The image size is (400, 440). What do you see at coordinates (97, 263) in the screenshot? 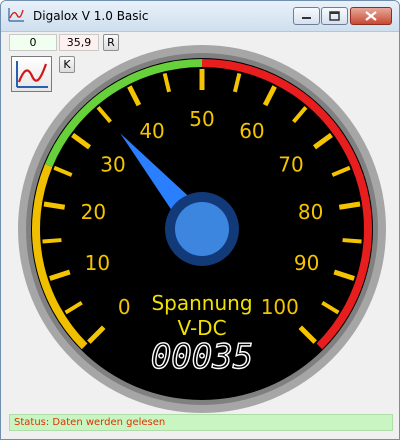
I see `gauge-scale-label: 10` at bounding box center [97, 263].